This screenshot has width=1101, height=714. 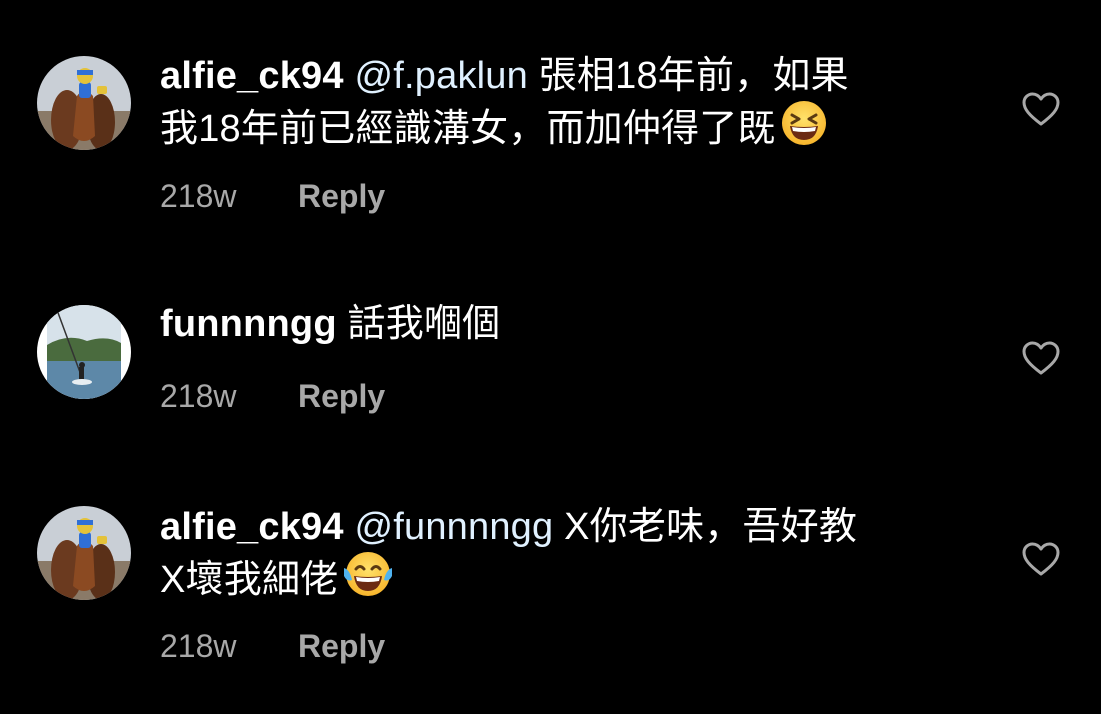 I want to click on comment-text: 張相18年前，如果, so click(x=693, y=76).